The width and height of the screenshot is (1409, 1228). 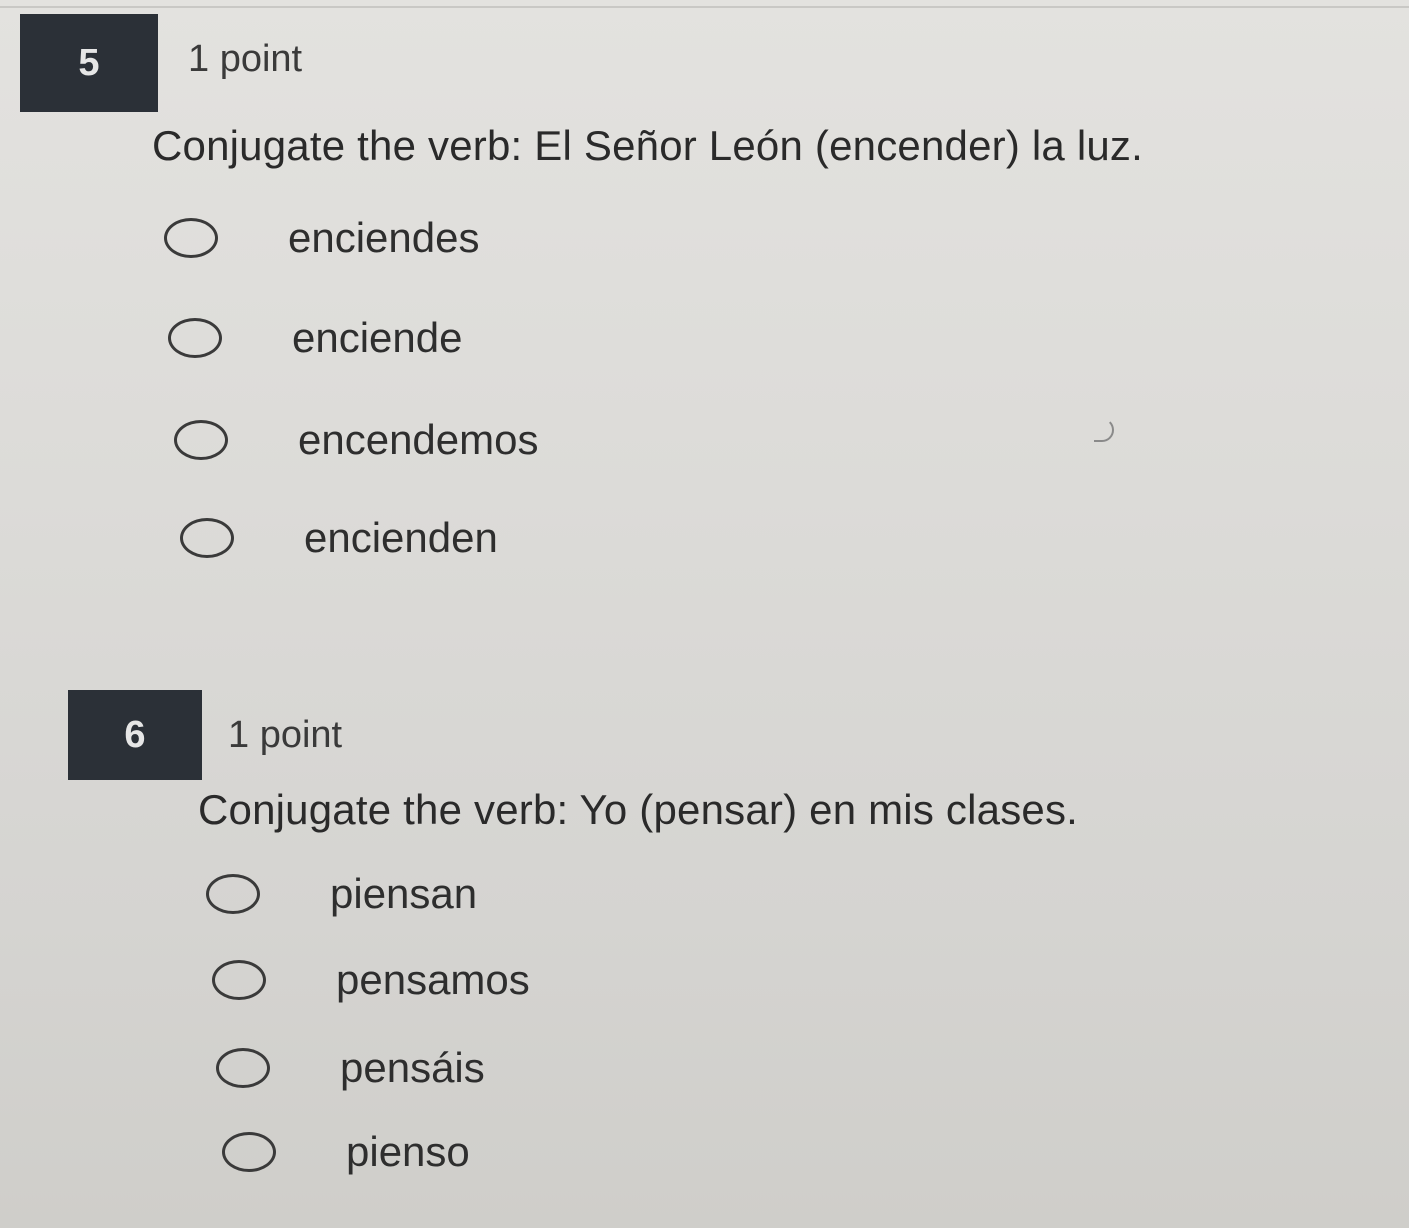 What do you see at coordinates (704, 7) in the screenshot?
I see `top-divider` at bounding box center [704, 7].